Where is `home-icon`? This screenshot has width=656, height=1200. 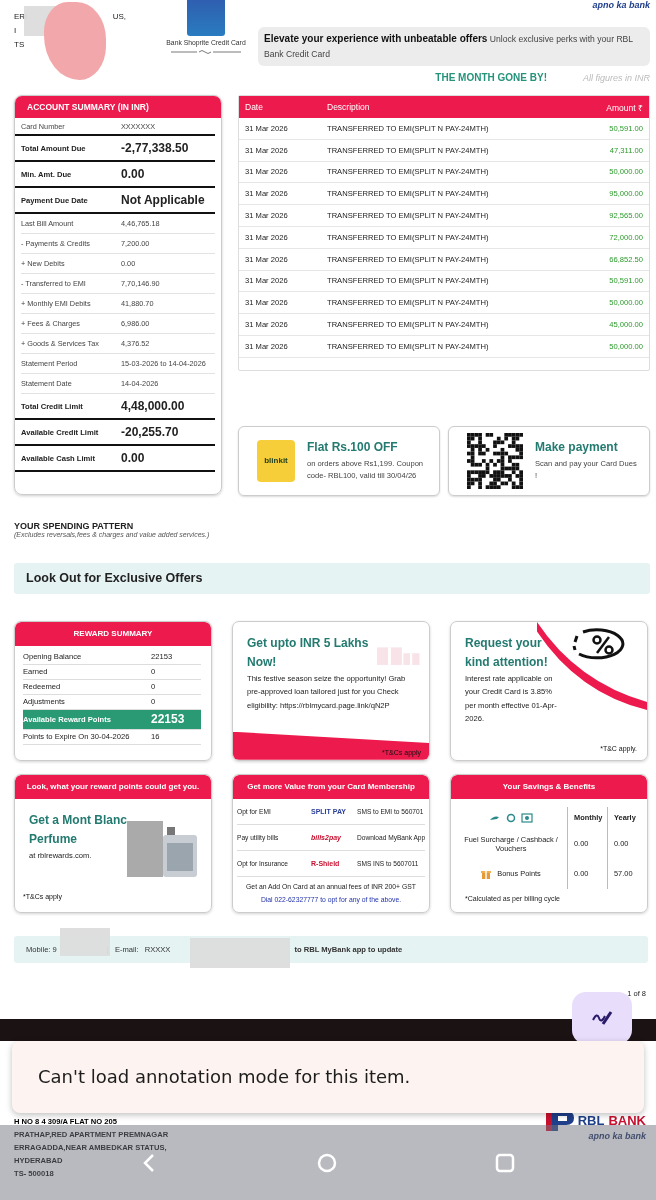
home-icon is located at coordinates (327, 1163).